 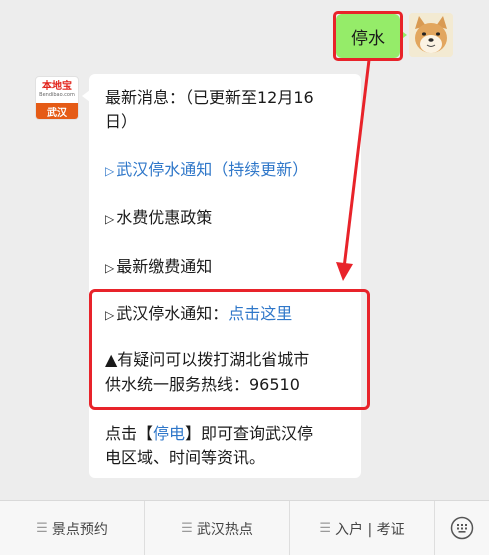 What do you see at coordinates (57, 86) in the screenshot?
I see `logo-brand-text: 本地宝` at bounding box center [57, 86].